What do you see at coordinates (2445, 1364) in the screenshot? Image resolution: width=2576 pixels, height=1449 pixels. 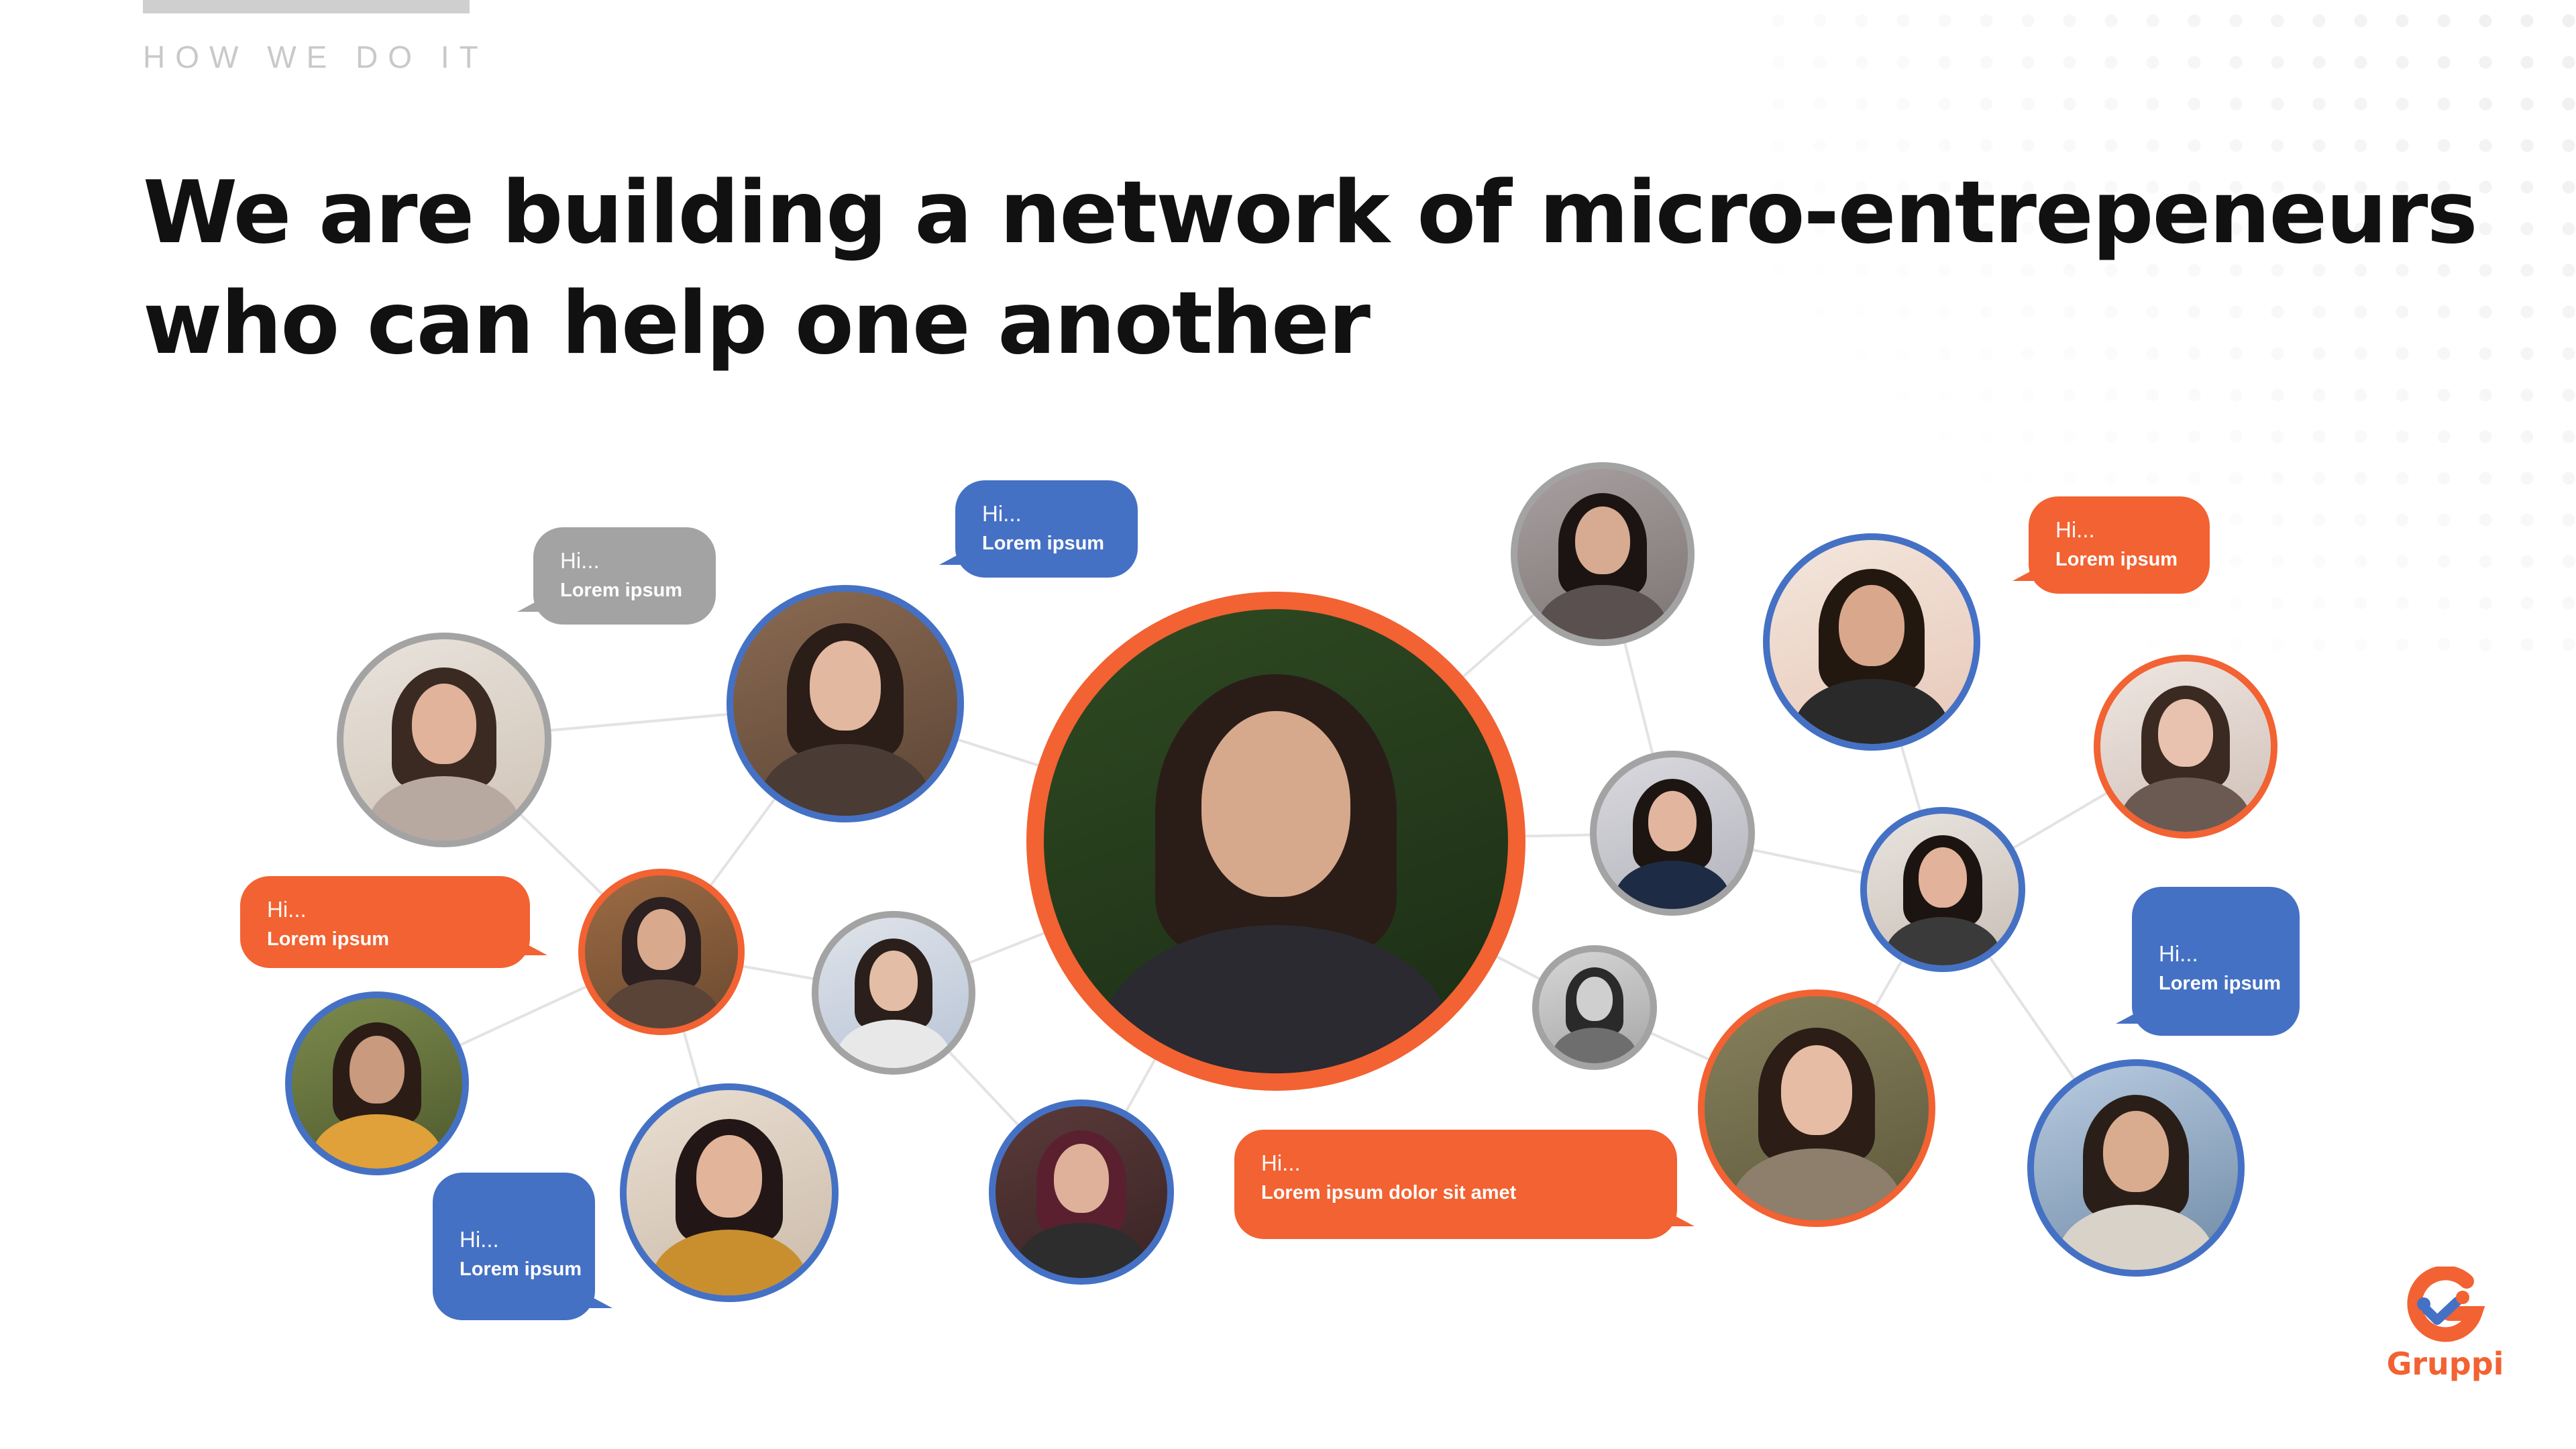 I see `gruppi-logo-text: Gruppi` at bounding box center [2445, 1364].